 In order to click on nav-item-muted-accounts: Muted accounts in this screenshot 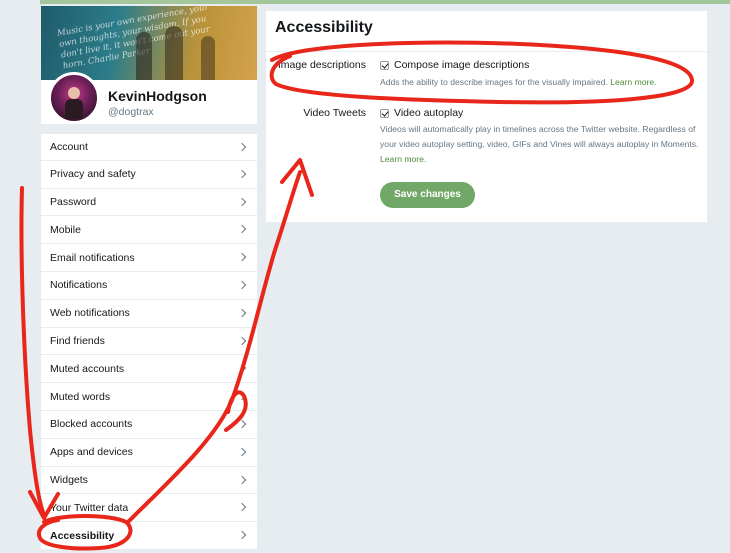, I will do `click(149, 369)`.